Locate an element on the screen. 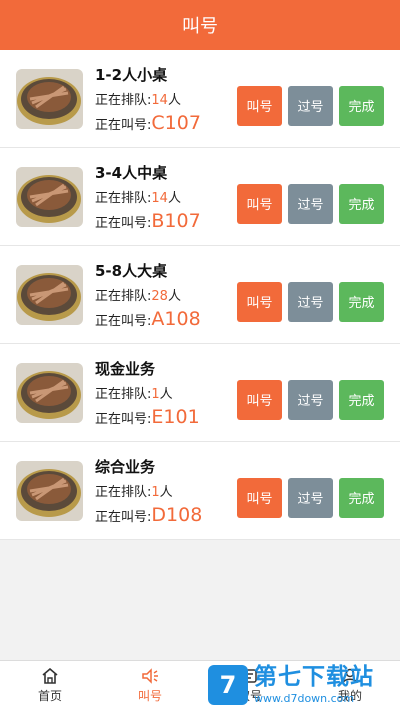 Image resolution: width=400 pixels, height=711 pixels. watermark: 7 第七下载站 www.d7down.com is located at coordinates (304, 685).